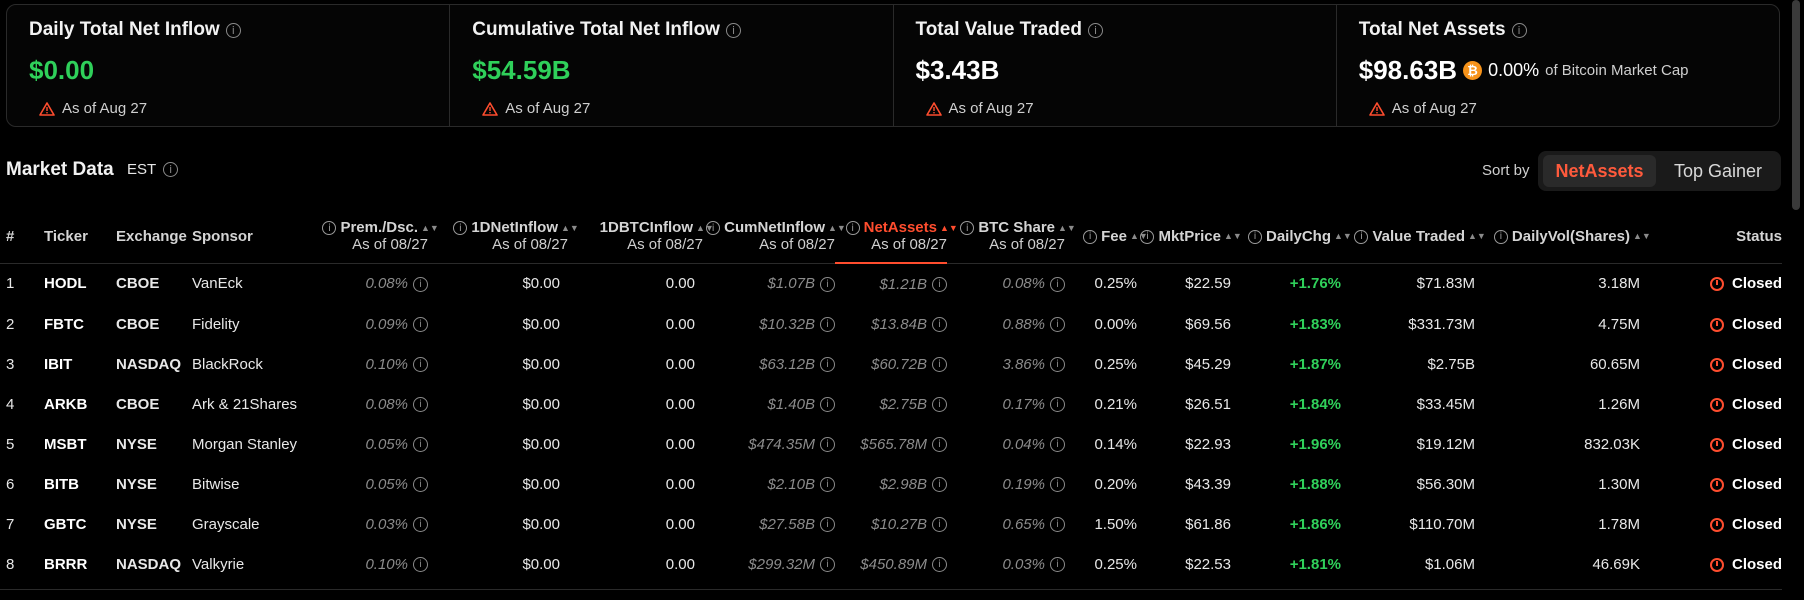 The image size is (1804, 600). I want to click on cum-net-inflow: $2.10B, so click(791, 484).